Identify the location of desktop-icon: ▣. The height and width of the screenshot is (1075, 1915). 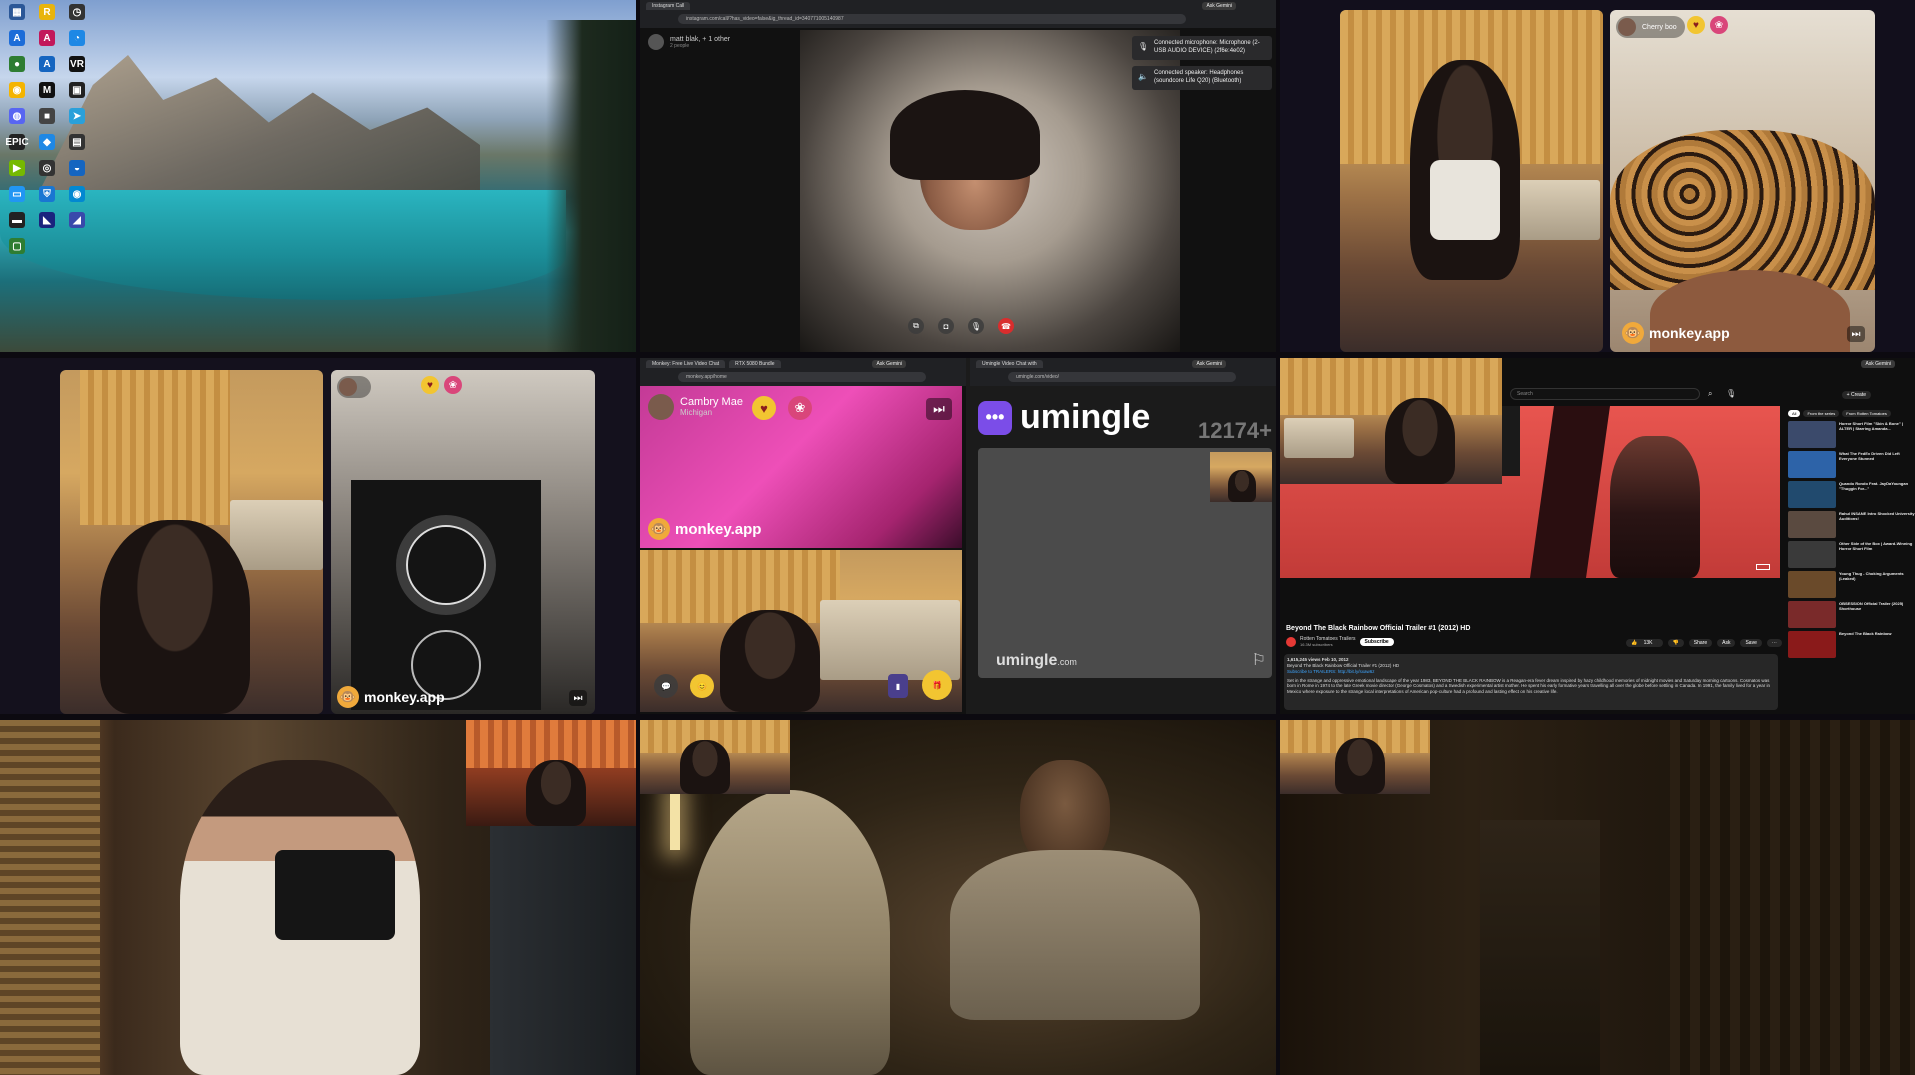
(77, 91).